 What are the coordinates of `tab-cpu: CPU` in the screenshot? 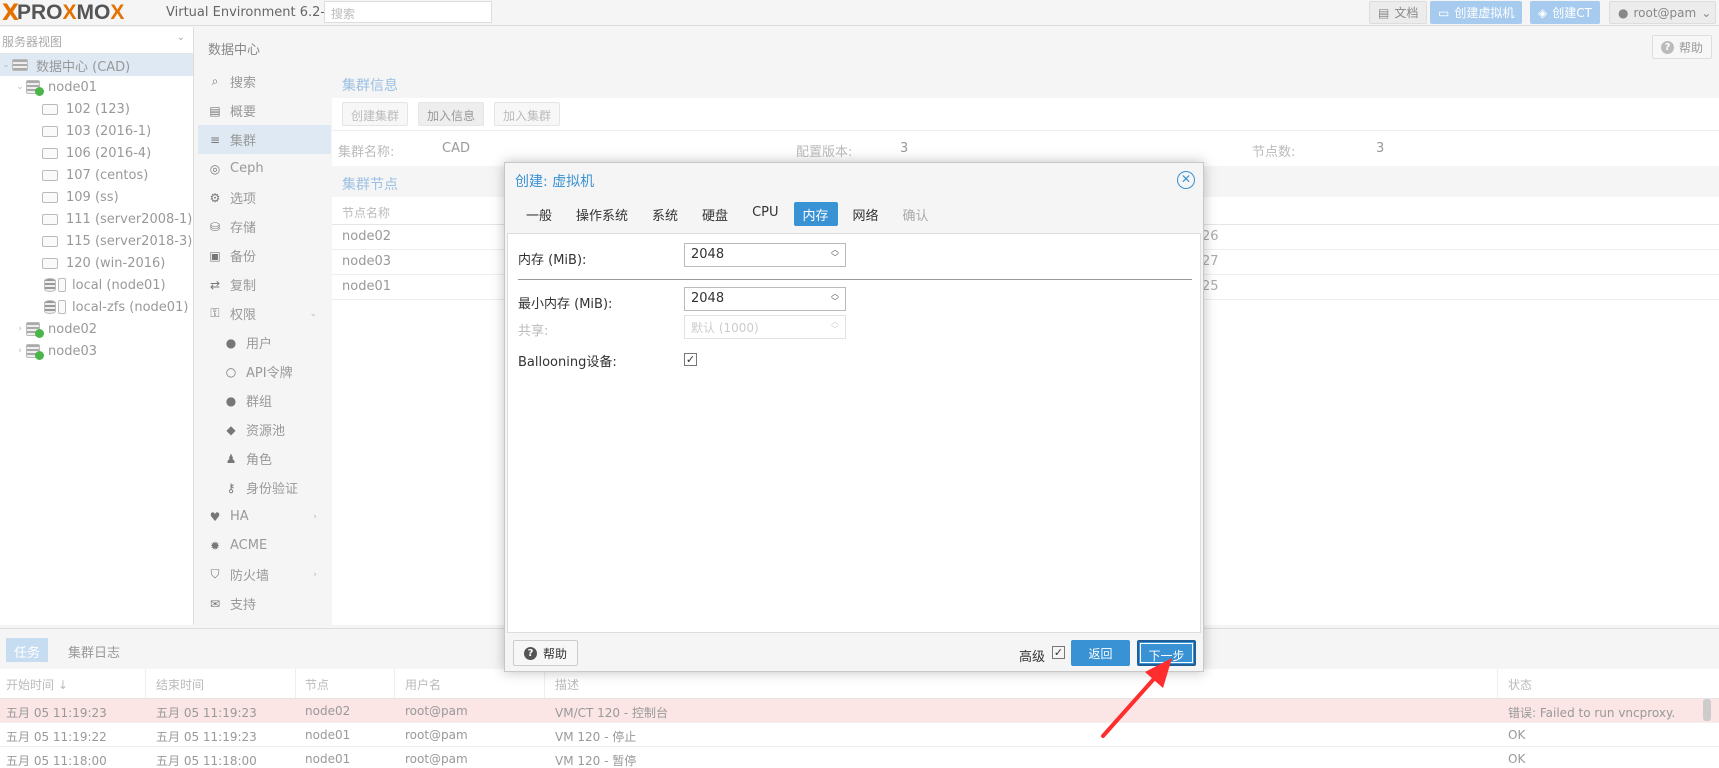 It's located at (765, 214).